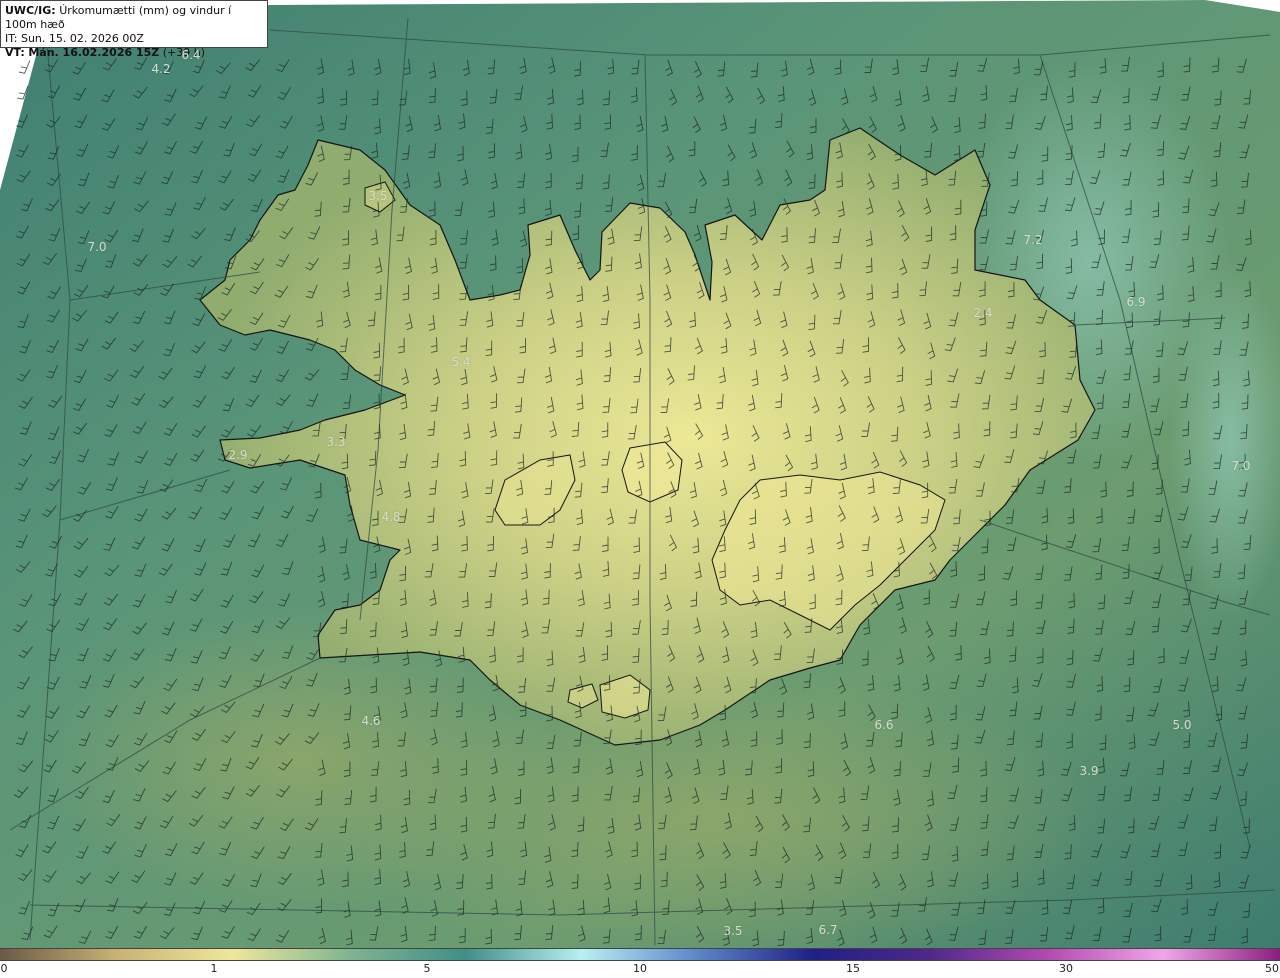 The height and width of the screenshot is (978, 1280). Describe the element at coordinates (191, 55) in the screenshot. I see `point-value: 6.4` at that location.